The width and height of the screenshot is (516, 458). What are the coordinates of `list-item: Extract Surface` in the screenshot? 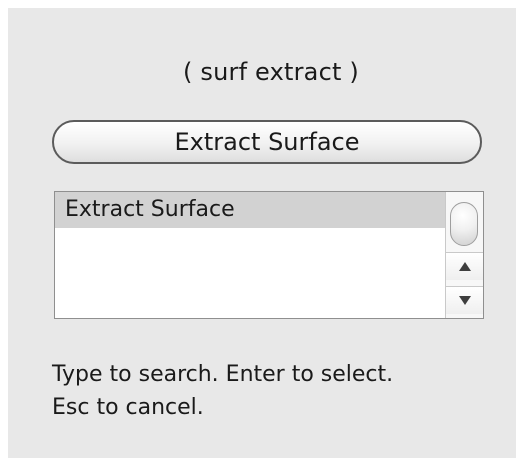 It's located at (250, 210).